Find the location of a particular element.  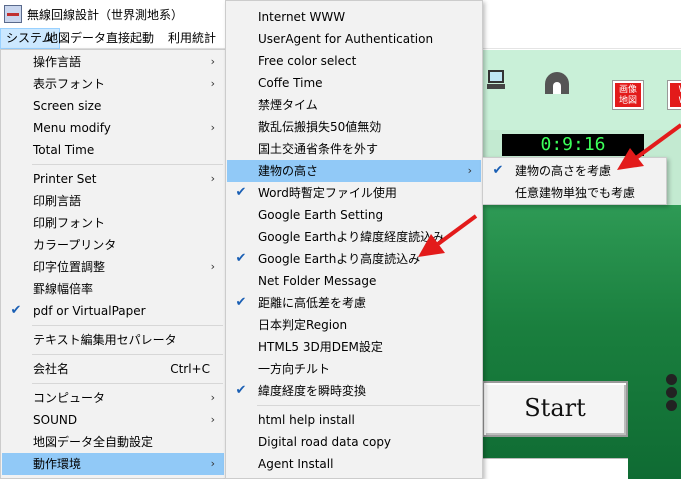

menu-item-screen-size: Screen size is located at coordinates (113, 106).